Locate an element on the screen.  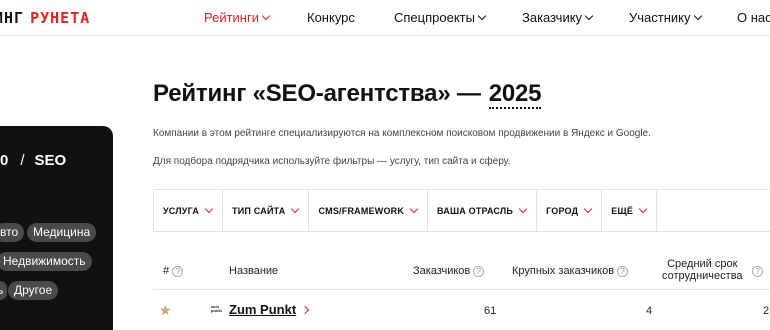
nav-item-label: Спецпроекты is located at coordinates (434, 17).